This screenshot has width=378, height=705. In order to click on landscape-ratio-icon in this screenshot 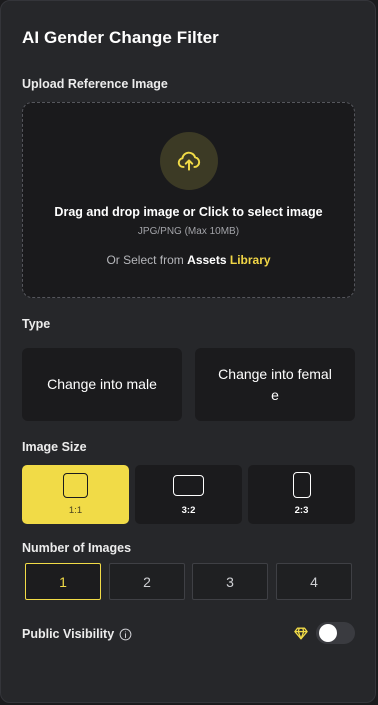, I will do `click(188, 485)`.